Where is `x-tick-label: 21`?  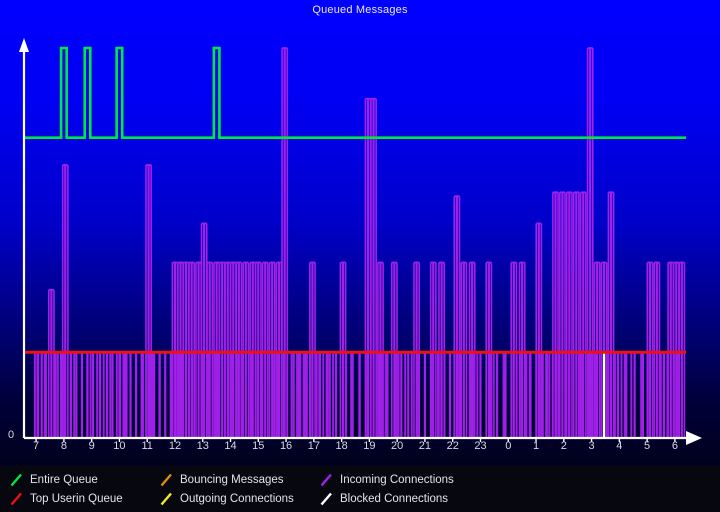
x-tick-label: 21 is located at coordinates (425, 446).